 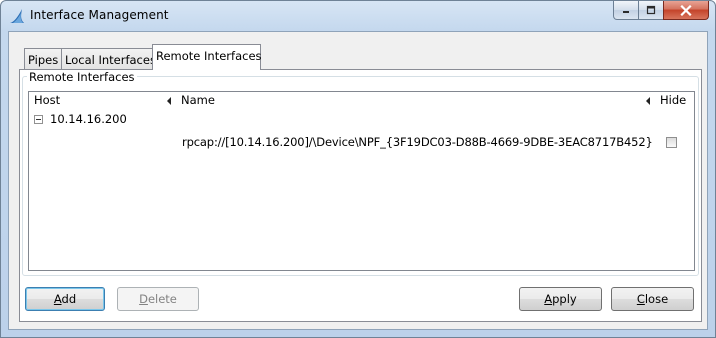 What do you see at coordinates (548, 299) in the screenshot?
I see `apply-mnemonic: A` at bounding box center [548, 299].